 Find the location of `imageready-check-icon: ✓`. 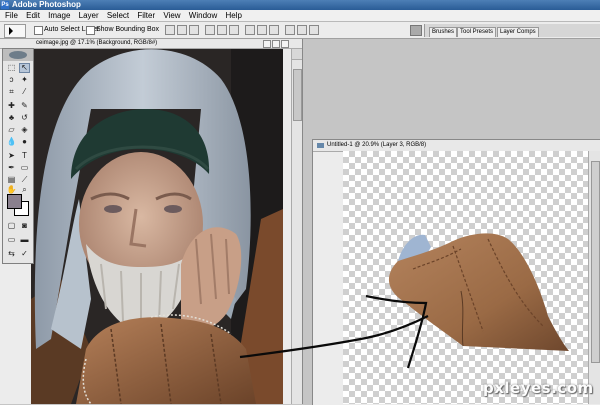

imageready-check-icon: ✓ is located at coordinates (24, 254).